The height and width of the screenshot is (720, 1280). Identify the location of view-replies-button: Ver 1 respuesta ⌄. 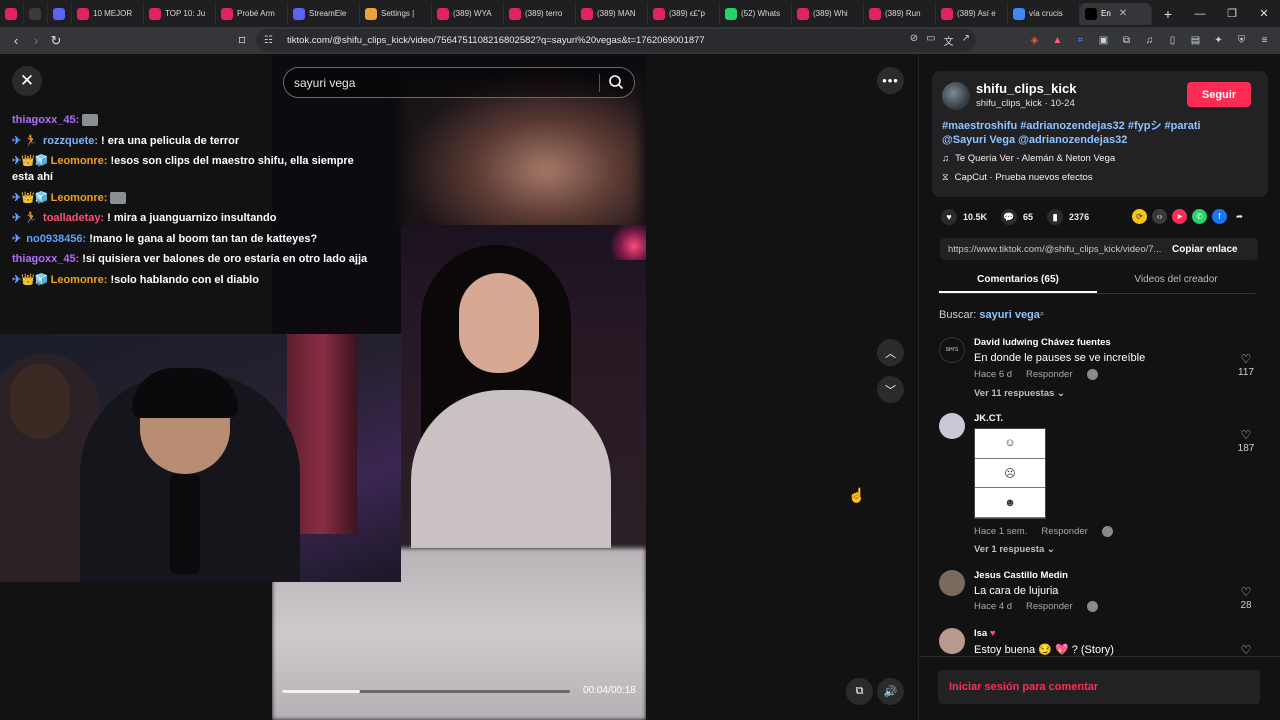
(1014, 549).